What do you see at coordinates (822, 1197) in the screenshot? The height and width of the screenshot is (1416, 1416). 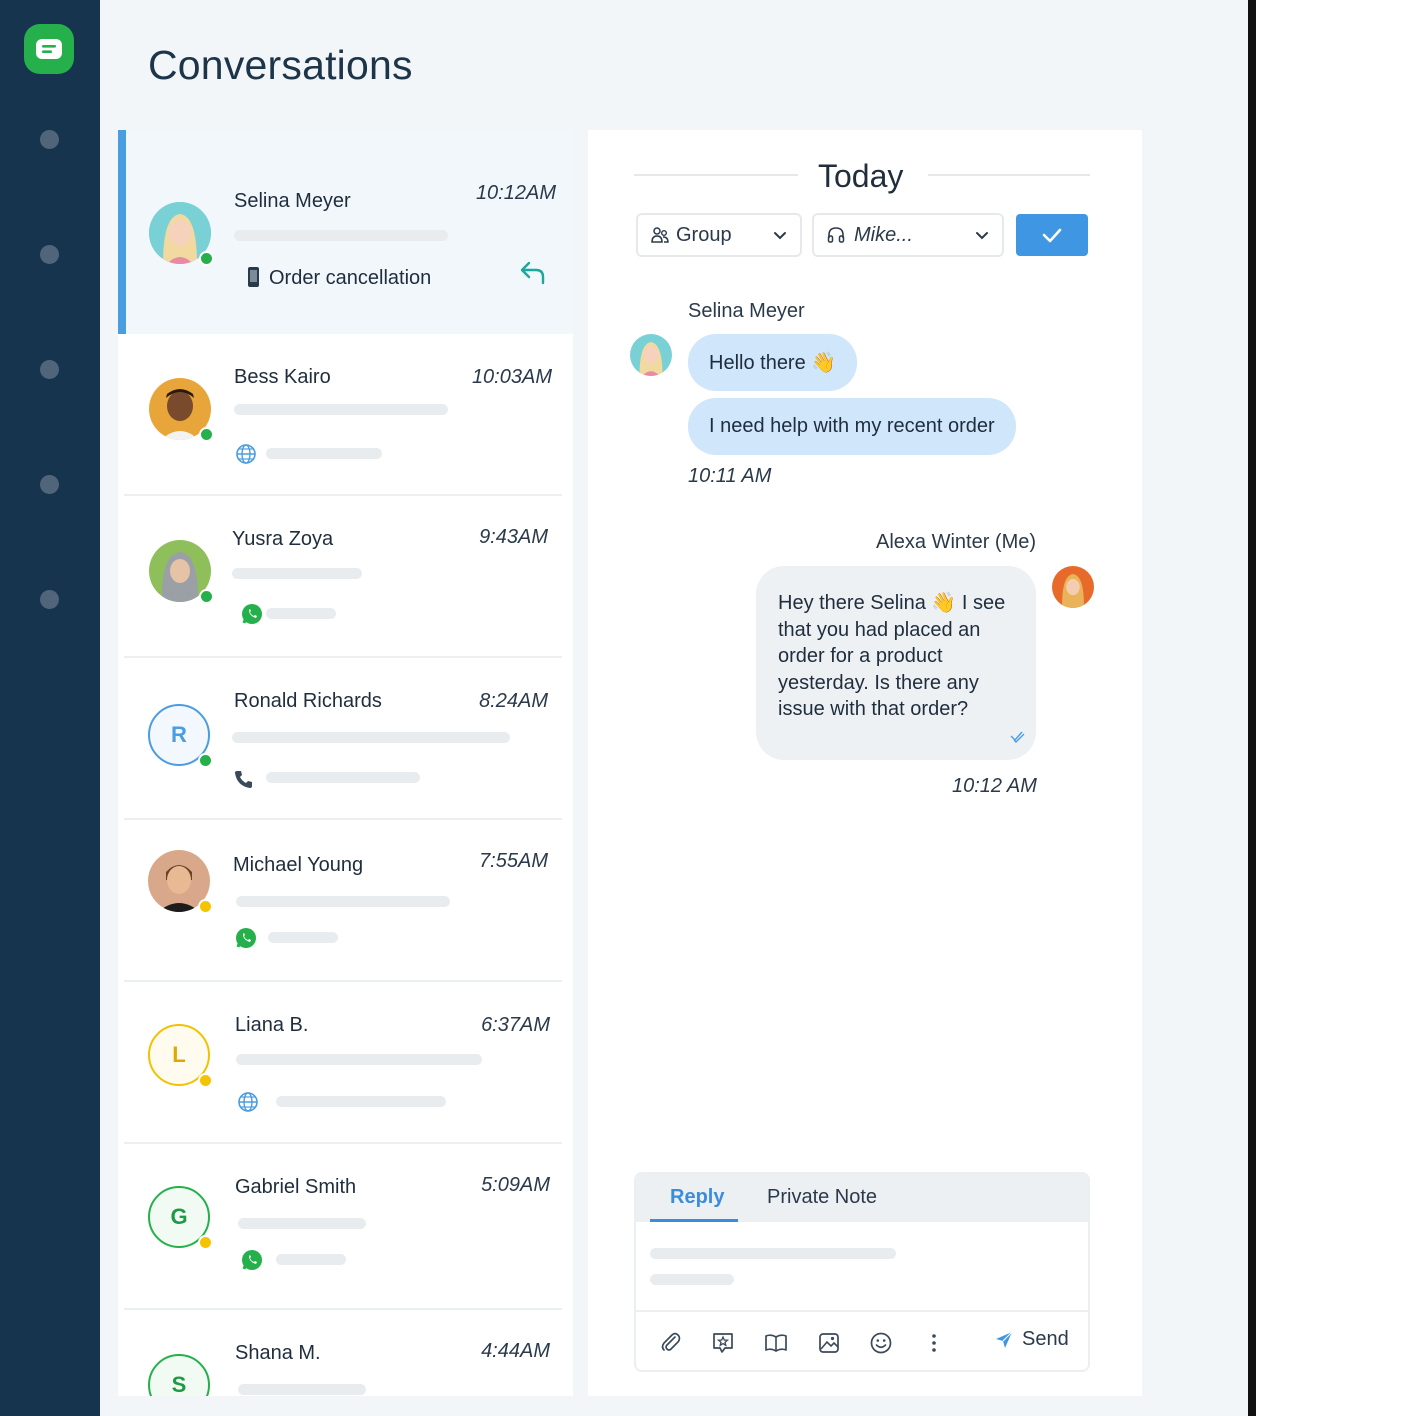 I see `tab-private-note: Private Note` at bounding box center [822, 1197].